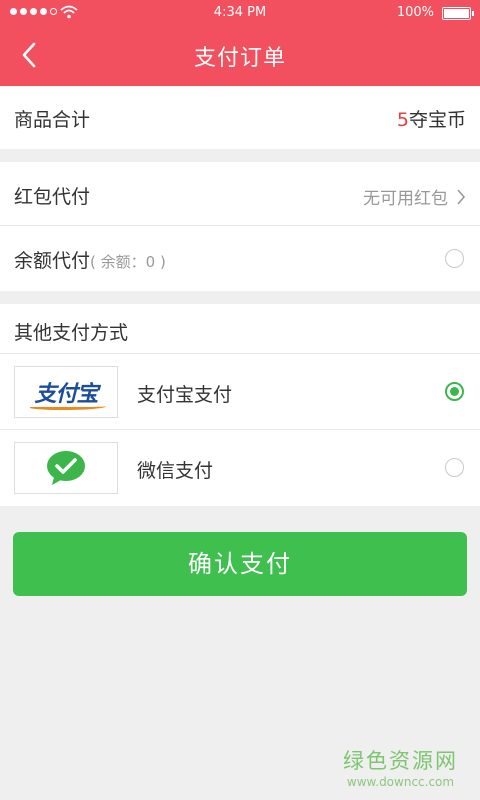 The height and width of the screenshot is (800, 480). Describe the element at coordinates (240, 43) in the screenshot. I see `app-header: 4:34 PM 100% 支付订单` at that location.